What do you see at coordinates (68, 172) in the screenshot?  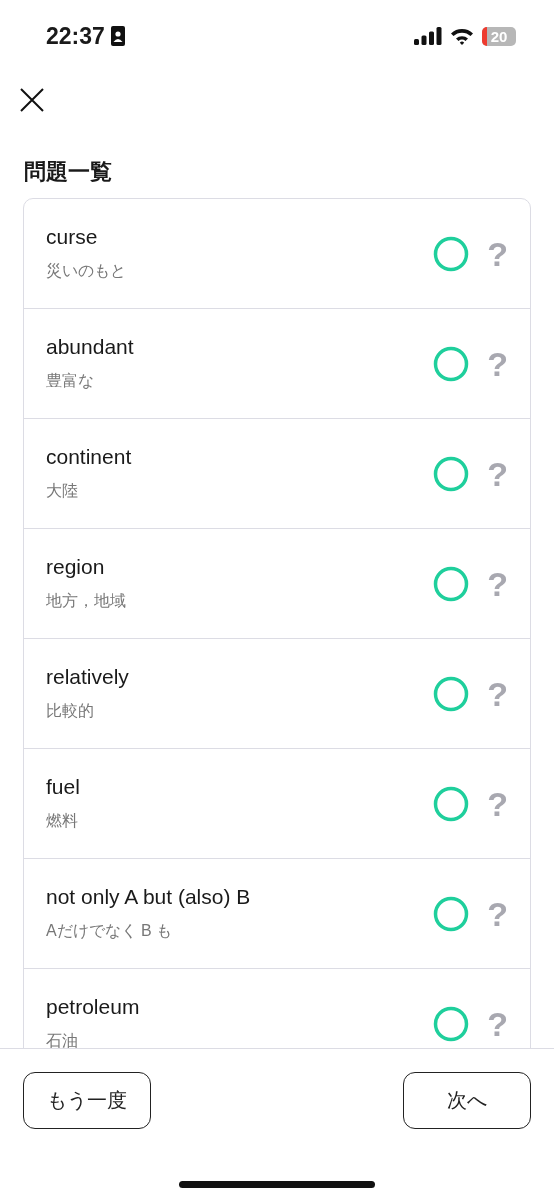 I see `page-title: 問題一覧` at bounding box center [68, 172].